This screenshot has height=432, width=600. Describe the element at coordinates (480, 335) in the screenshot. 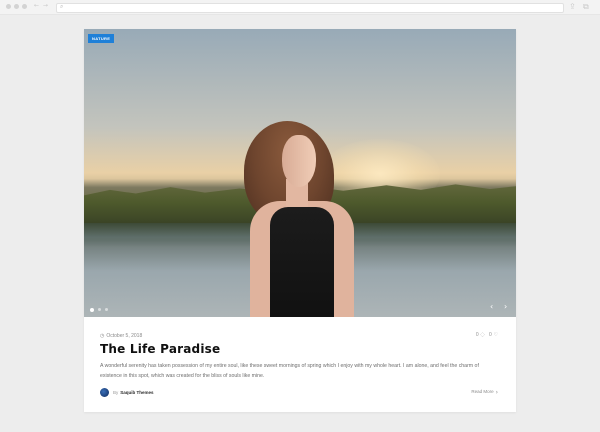

I see `comment-count: 0 ◌` at that location.